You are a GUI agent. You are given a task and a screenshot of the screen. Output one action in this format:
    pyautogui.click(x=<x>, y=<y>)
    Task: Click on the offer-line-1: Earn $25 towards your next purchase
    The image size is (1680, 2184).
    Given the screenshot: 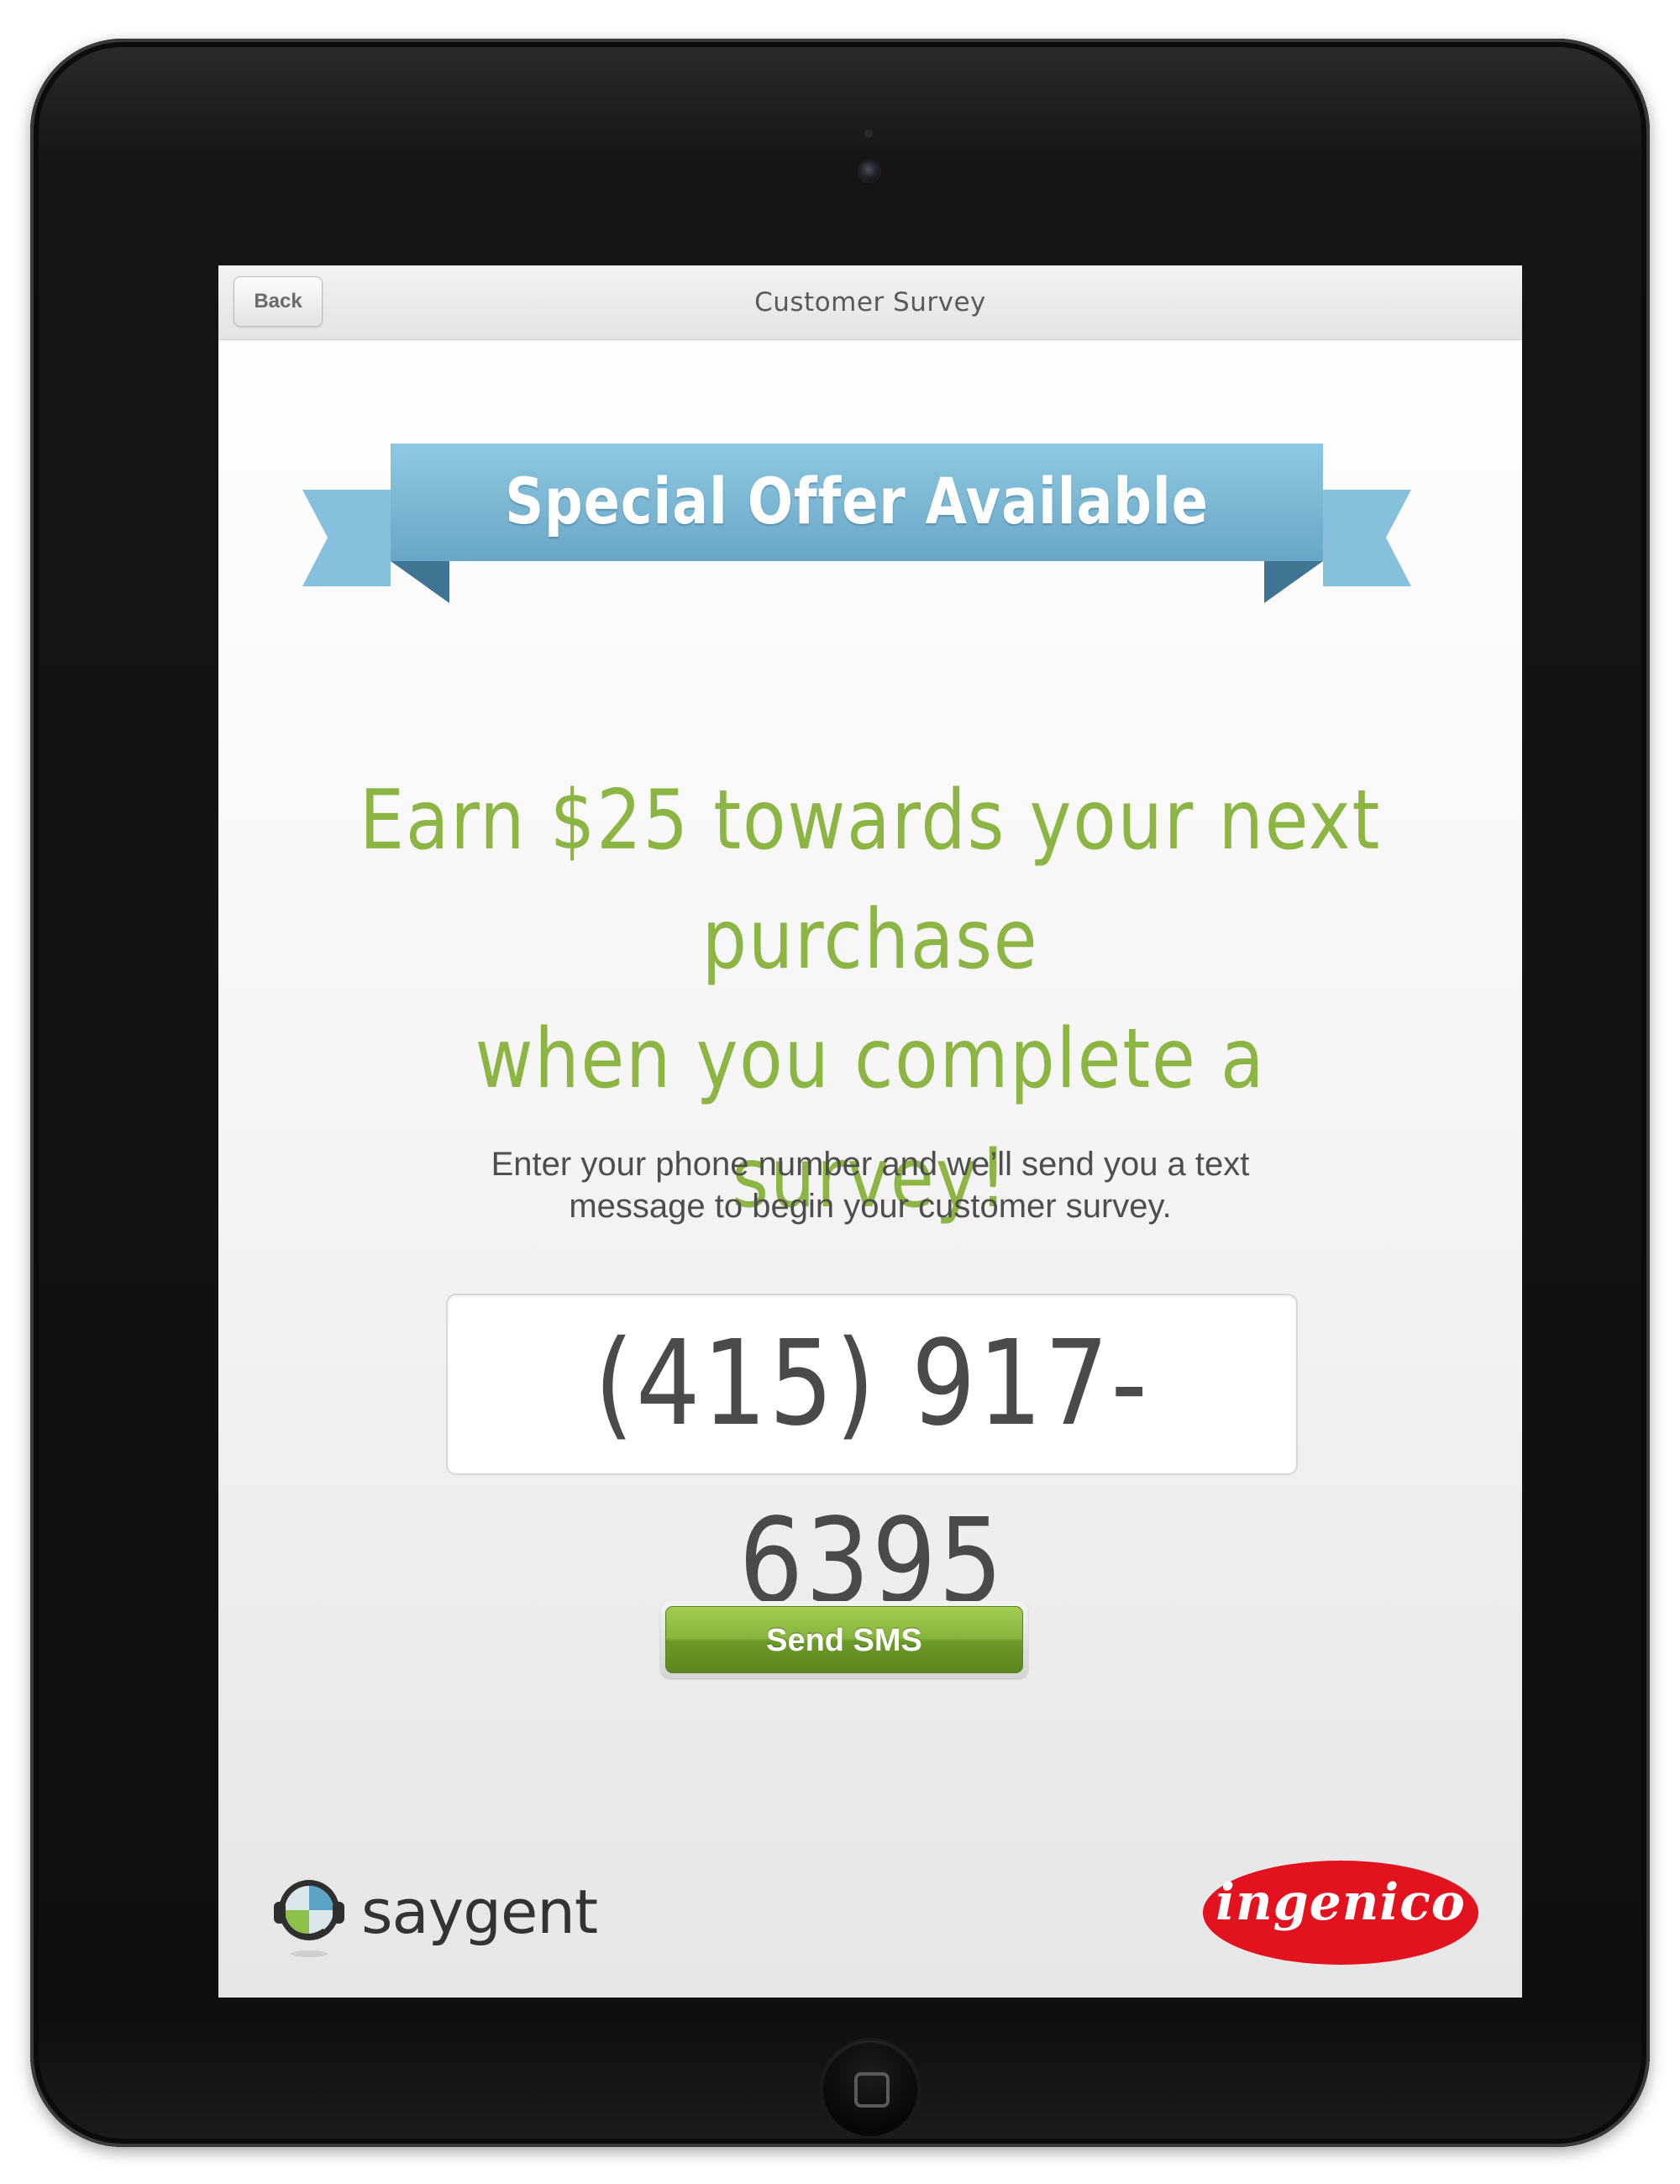 What is the action you would take?
    pyautogui.click(x=870, y=880)
    